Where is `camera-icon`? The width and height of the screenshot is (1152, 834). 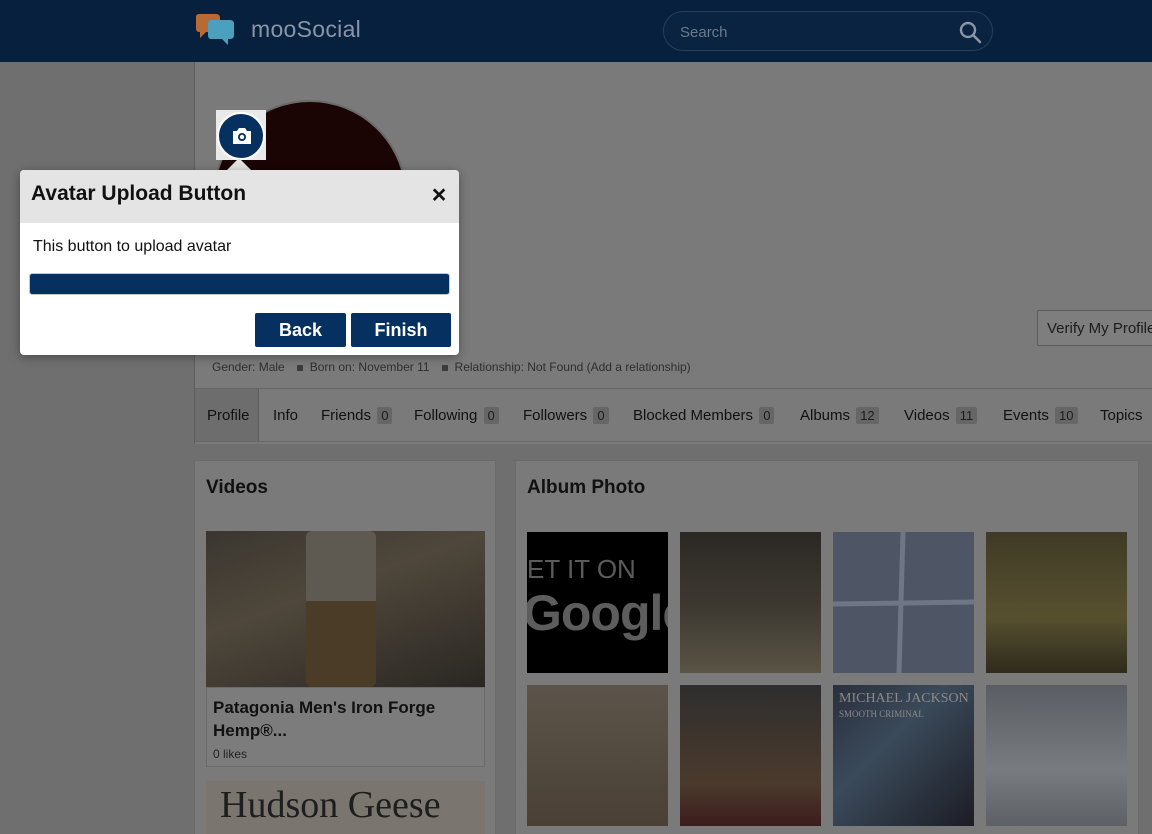 camera-icon is located at coordinates (242, 136).